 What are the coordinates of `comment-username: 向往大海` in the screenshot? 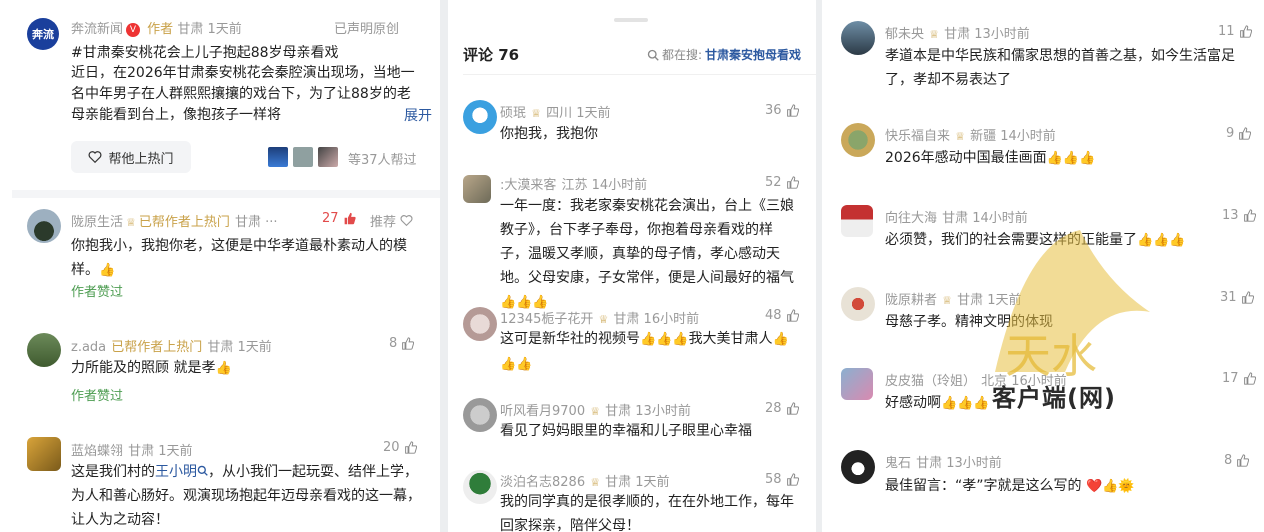 It's located at (911, 218).